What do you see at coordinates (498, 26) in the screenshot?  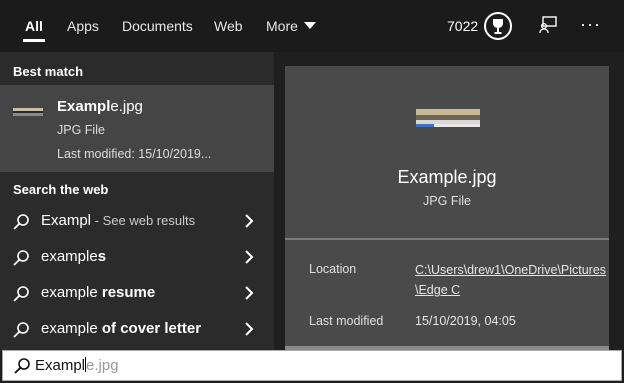 I see `trophy-icon` at bounding box center [498, 26].